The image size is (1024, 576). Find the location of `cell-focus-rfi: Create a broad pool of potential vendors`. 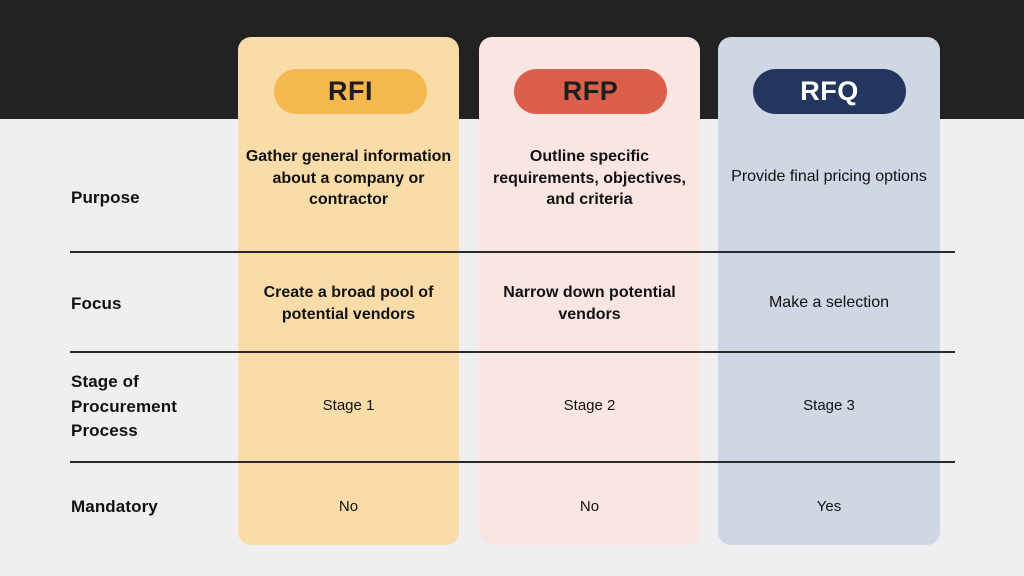

cell-focus-rfi: Create a broad pool of potential vendors is located at coordinates (348, 303).